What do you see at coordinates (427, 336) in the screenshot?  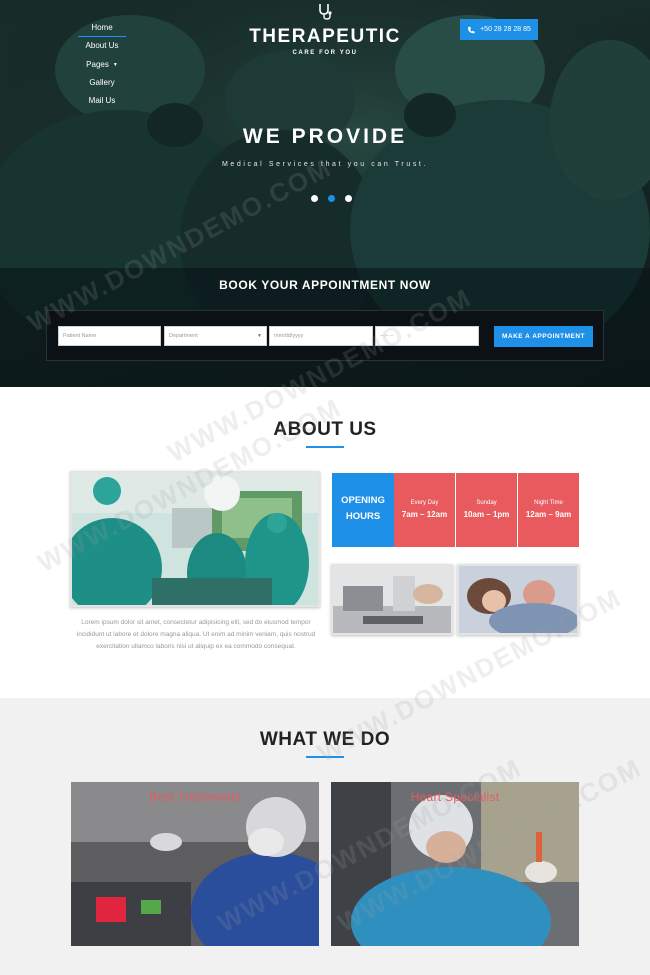 I see `time-input: --:-- --` at bounding box center [427, 336].